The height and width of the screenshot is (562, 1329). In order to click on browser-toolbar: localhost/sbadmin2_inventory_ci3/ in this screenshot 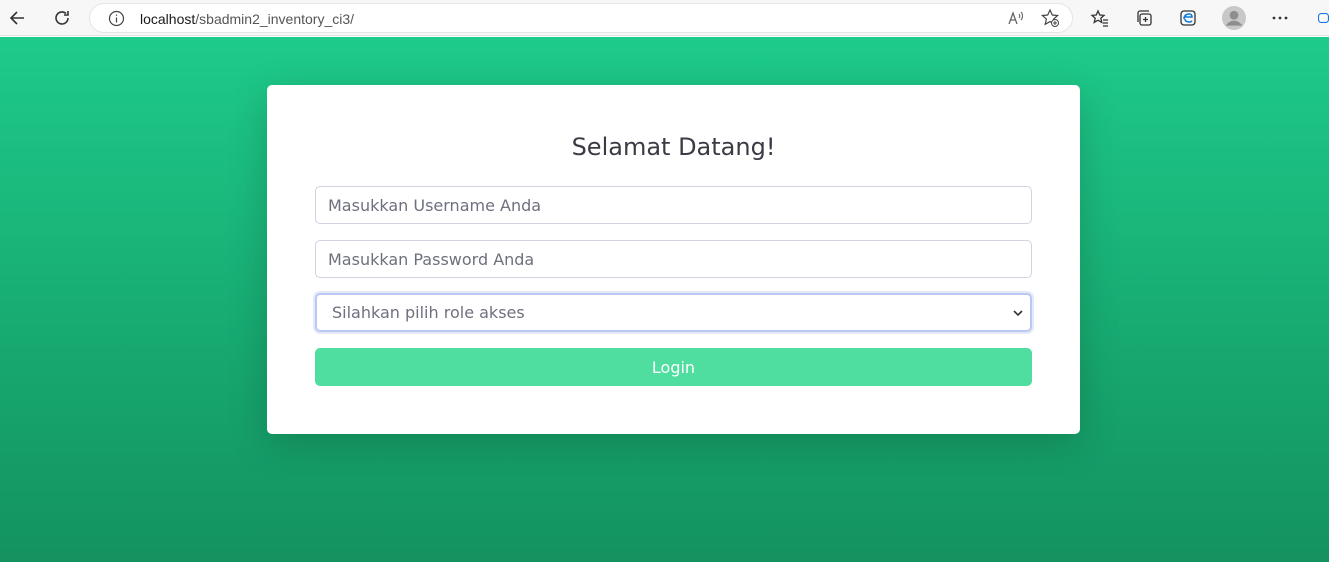, I will do `click(664, 18)`.